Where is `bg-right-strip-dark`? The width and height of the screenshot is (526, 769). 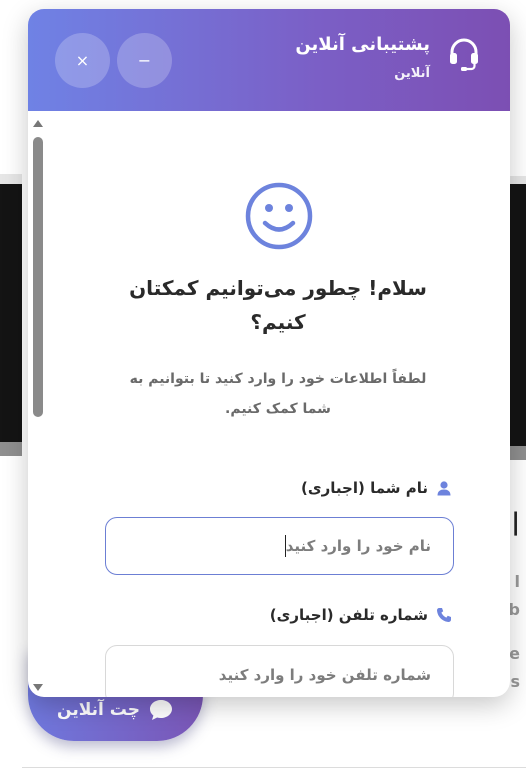
bg-right-strip-dark is located at coordinates (518, 315).